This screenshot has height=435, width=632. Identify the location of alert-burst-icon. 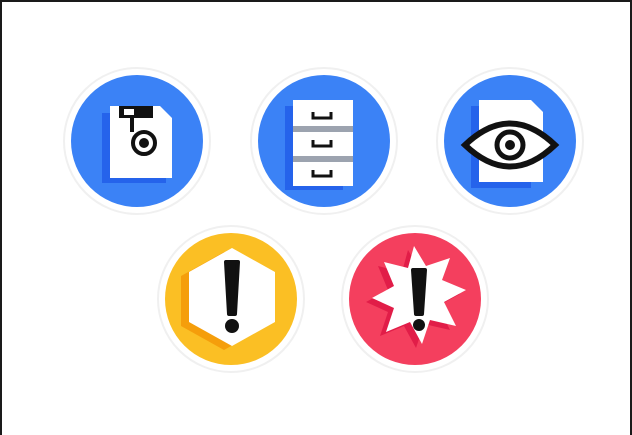
(415, 299).